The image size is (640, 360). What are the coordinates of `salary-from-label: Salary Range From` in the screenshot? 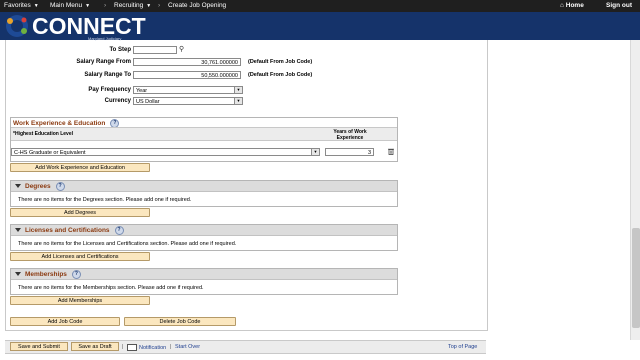 It's located at (103, 62).